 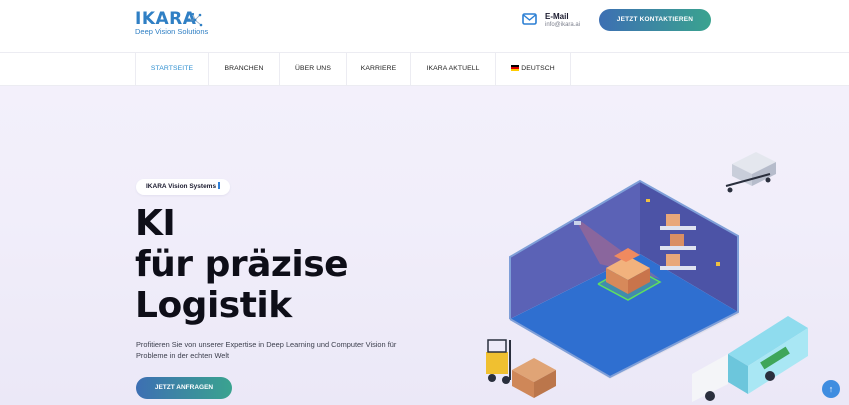 What do you see at coordinates (172, 31) in the screenshot?
I see `logo-tagline: Deep Vision Solutions` at bounding box center [172, 31].